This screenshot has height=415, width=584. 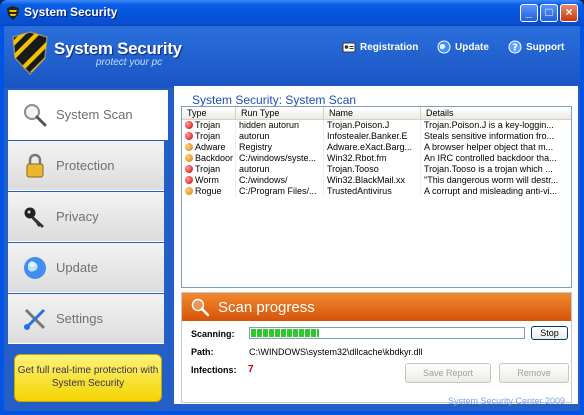 I want to click on support-link: ? Support, so click(x=536, y=47).